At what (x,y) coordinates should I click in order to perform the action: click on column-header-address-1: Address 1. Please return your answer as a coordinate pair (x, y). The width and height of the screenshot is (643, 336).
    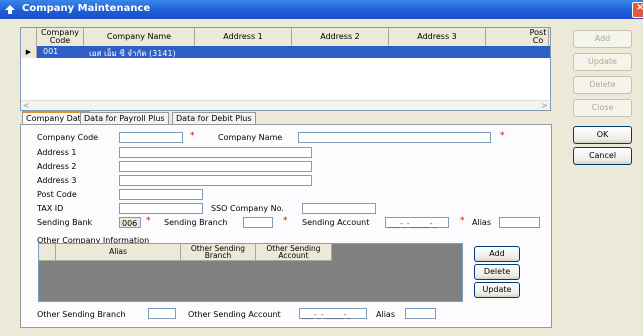
    Looking at the image, I should click on (243, 37).